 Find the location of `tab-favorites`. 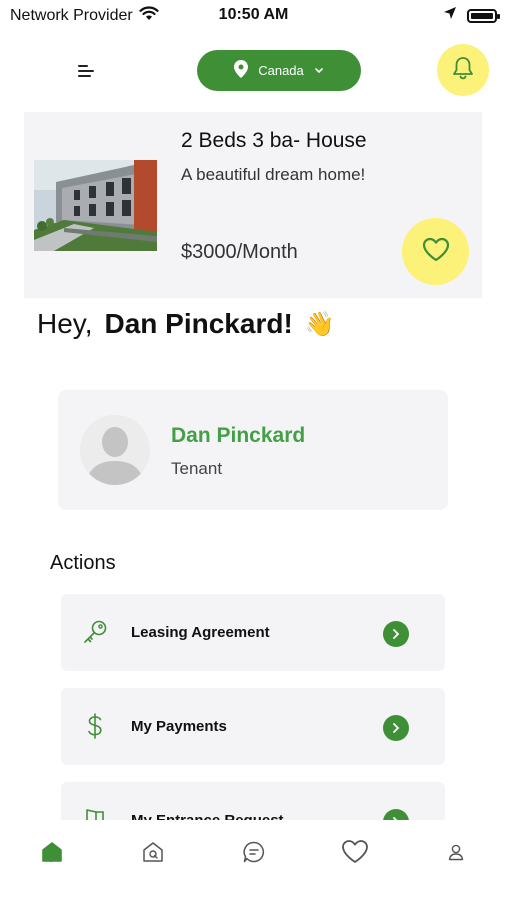

tab-favorites is located at coordinates (355, 854).